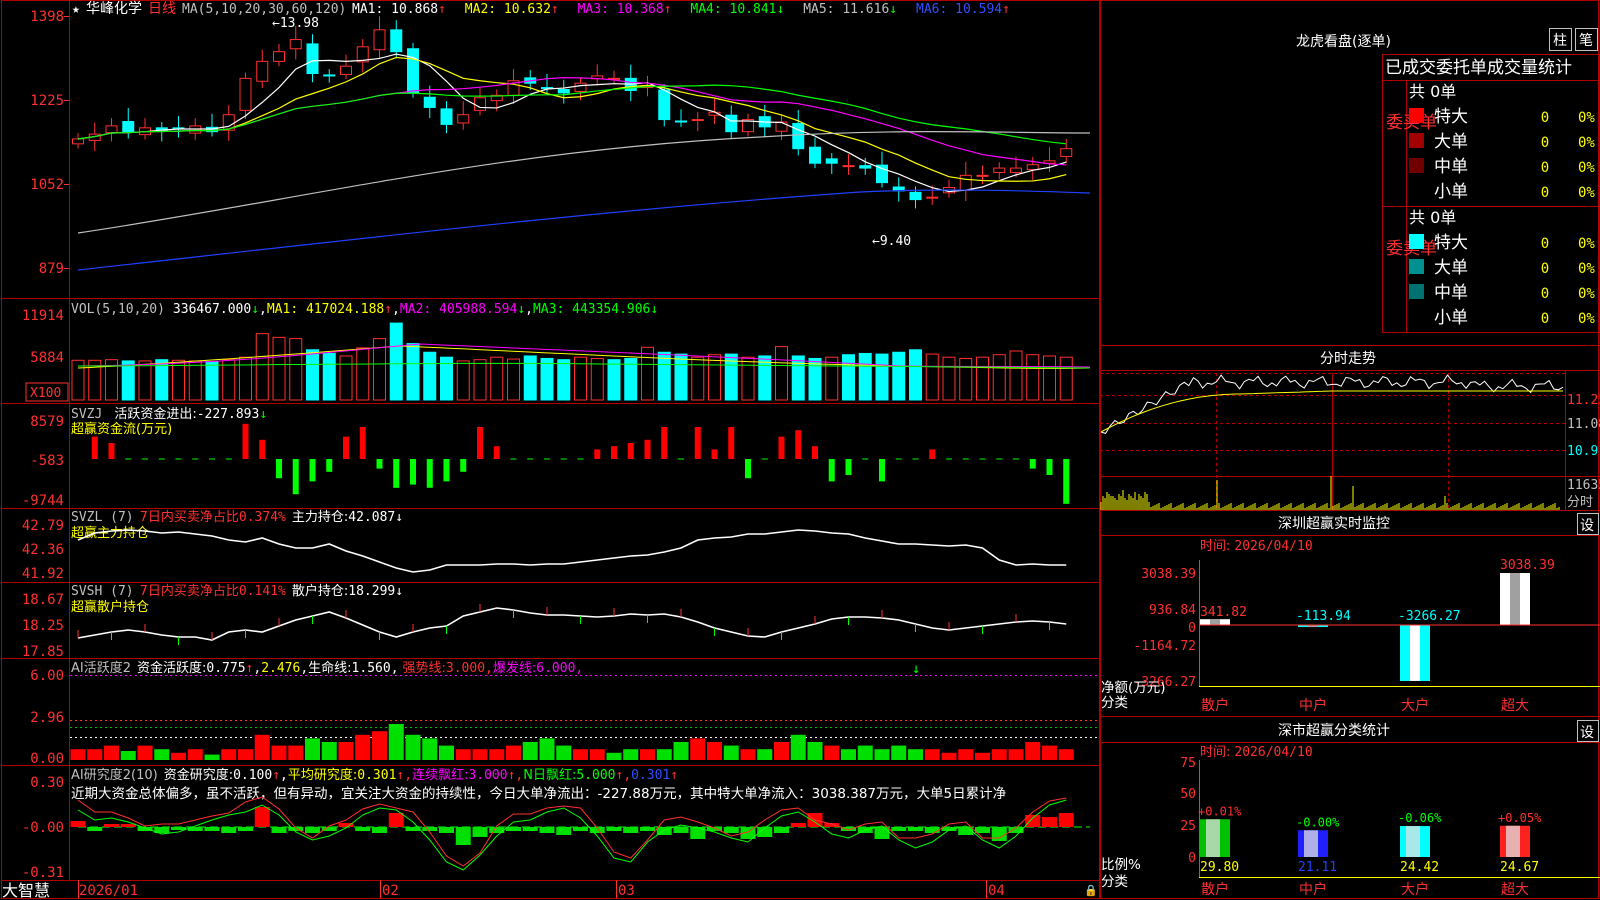  I want to click on svg-text:SVZJ活跃资金进出:-227.893↓: SVZJ 活跃资金进出:-227.893↓, so click(169, 414).